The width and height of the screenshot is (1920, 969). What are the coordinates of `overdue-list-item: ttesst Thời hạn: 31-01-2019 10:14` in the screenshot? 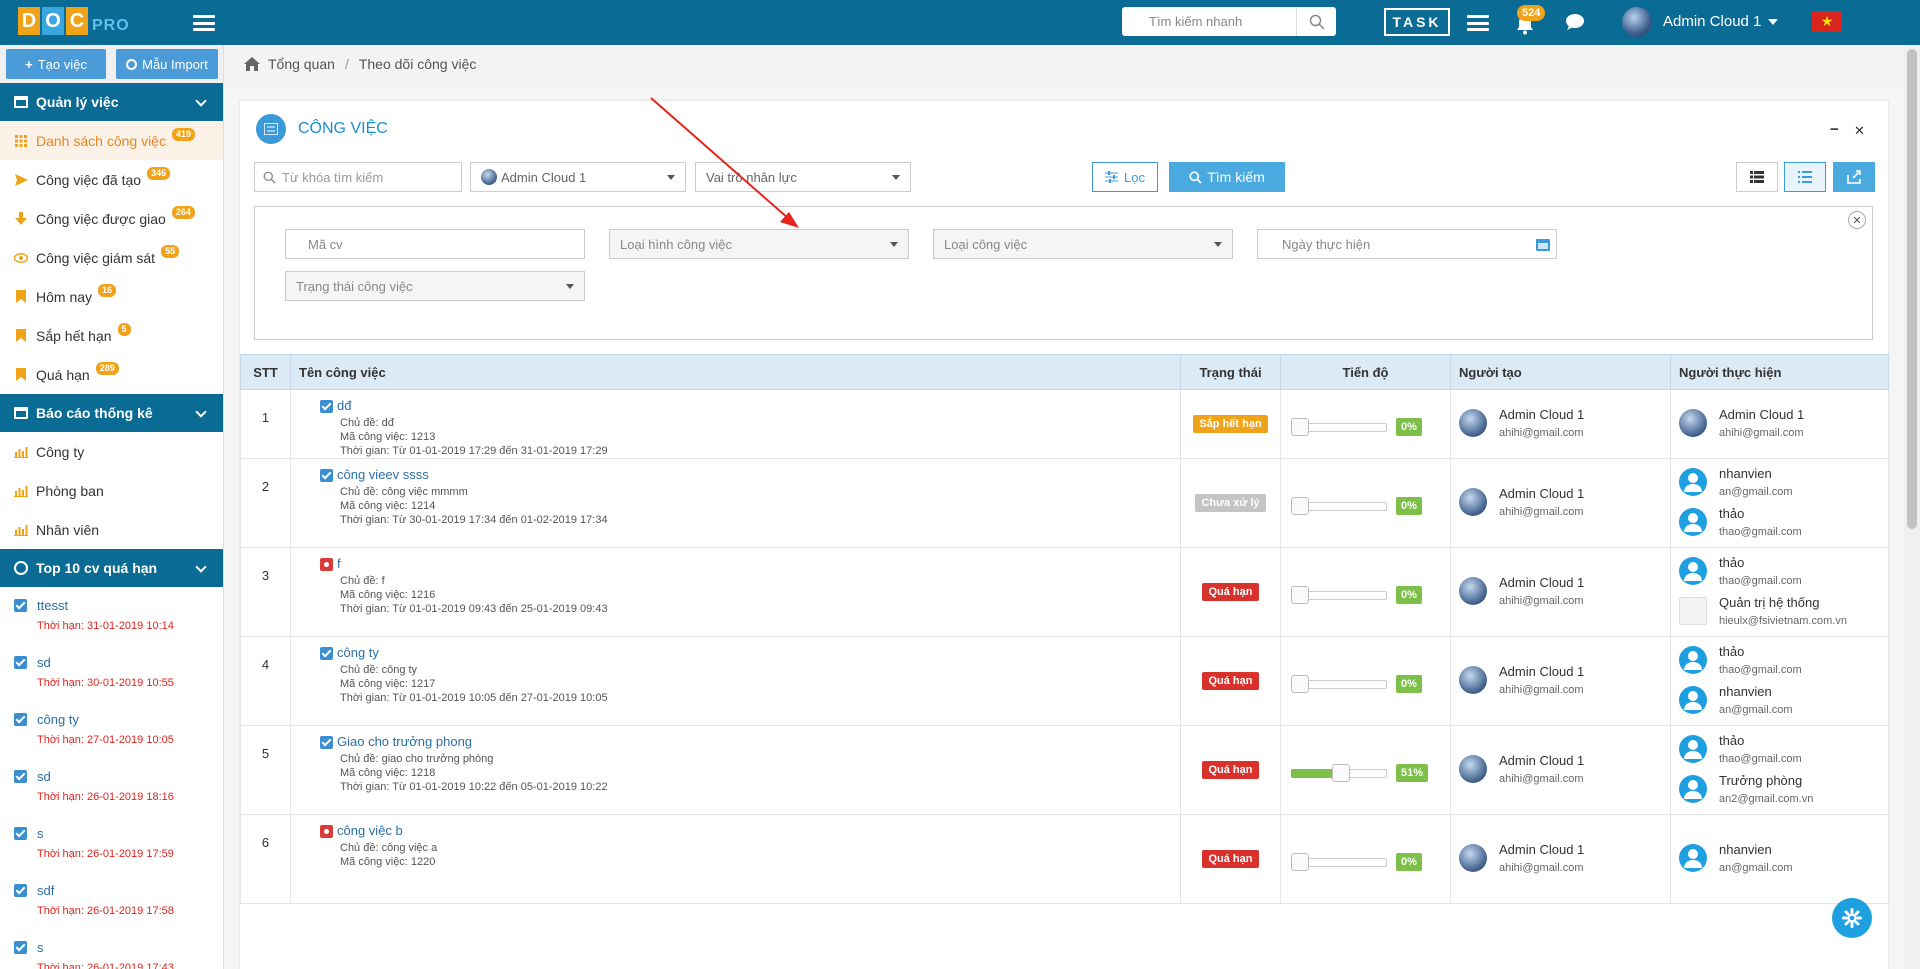 It's located at (111, 615).